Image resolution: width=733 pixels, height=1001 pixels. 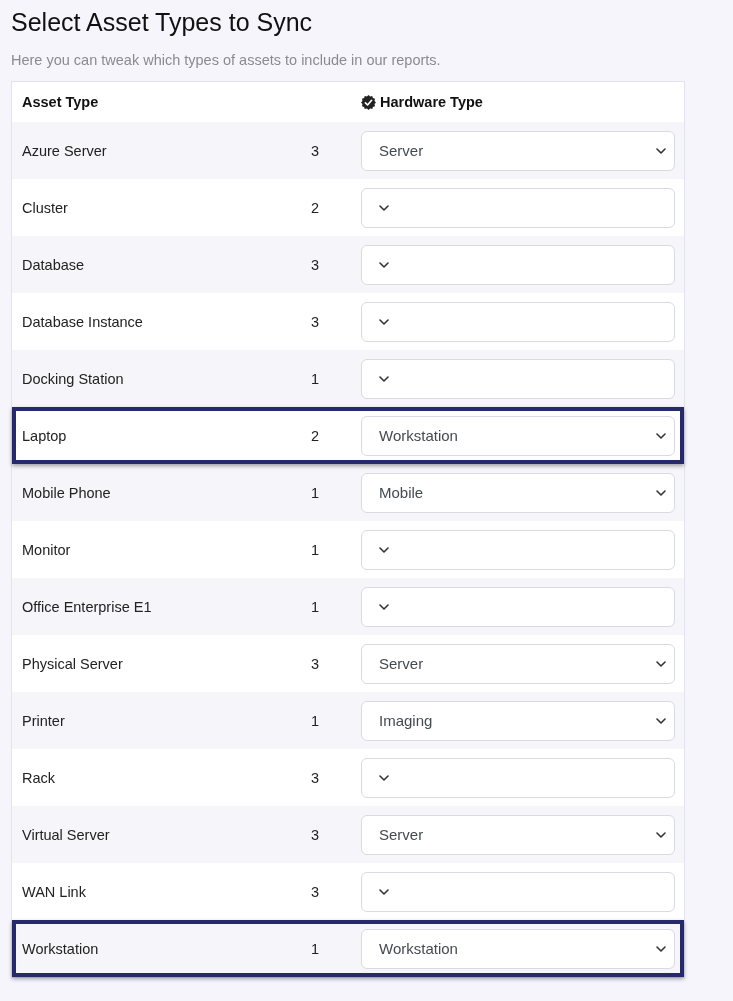 What do you see at coordinates (66, 492) in the screenshot?
I see `asset-type-cell: Mobile Phone` at bounding box center [66, 492].